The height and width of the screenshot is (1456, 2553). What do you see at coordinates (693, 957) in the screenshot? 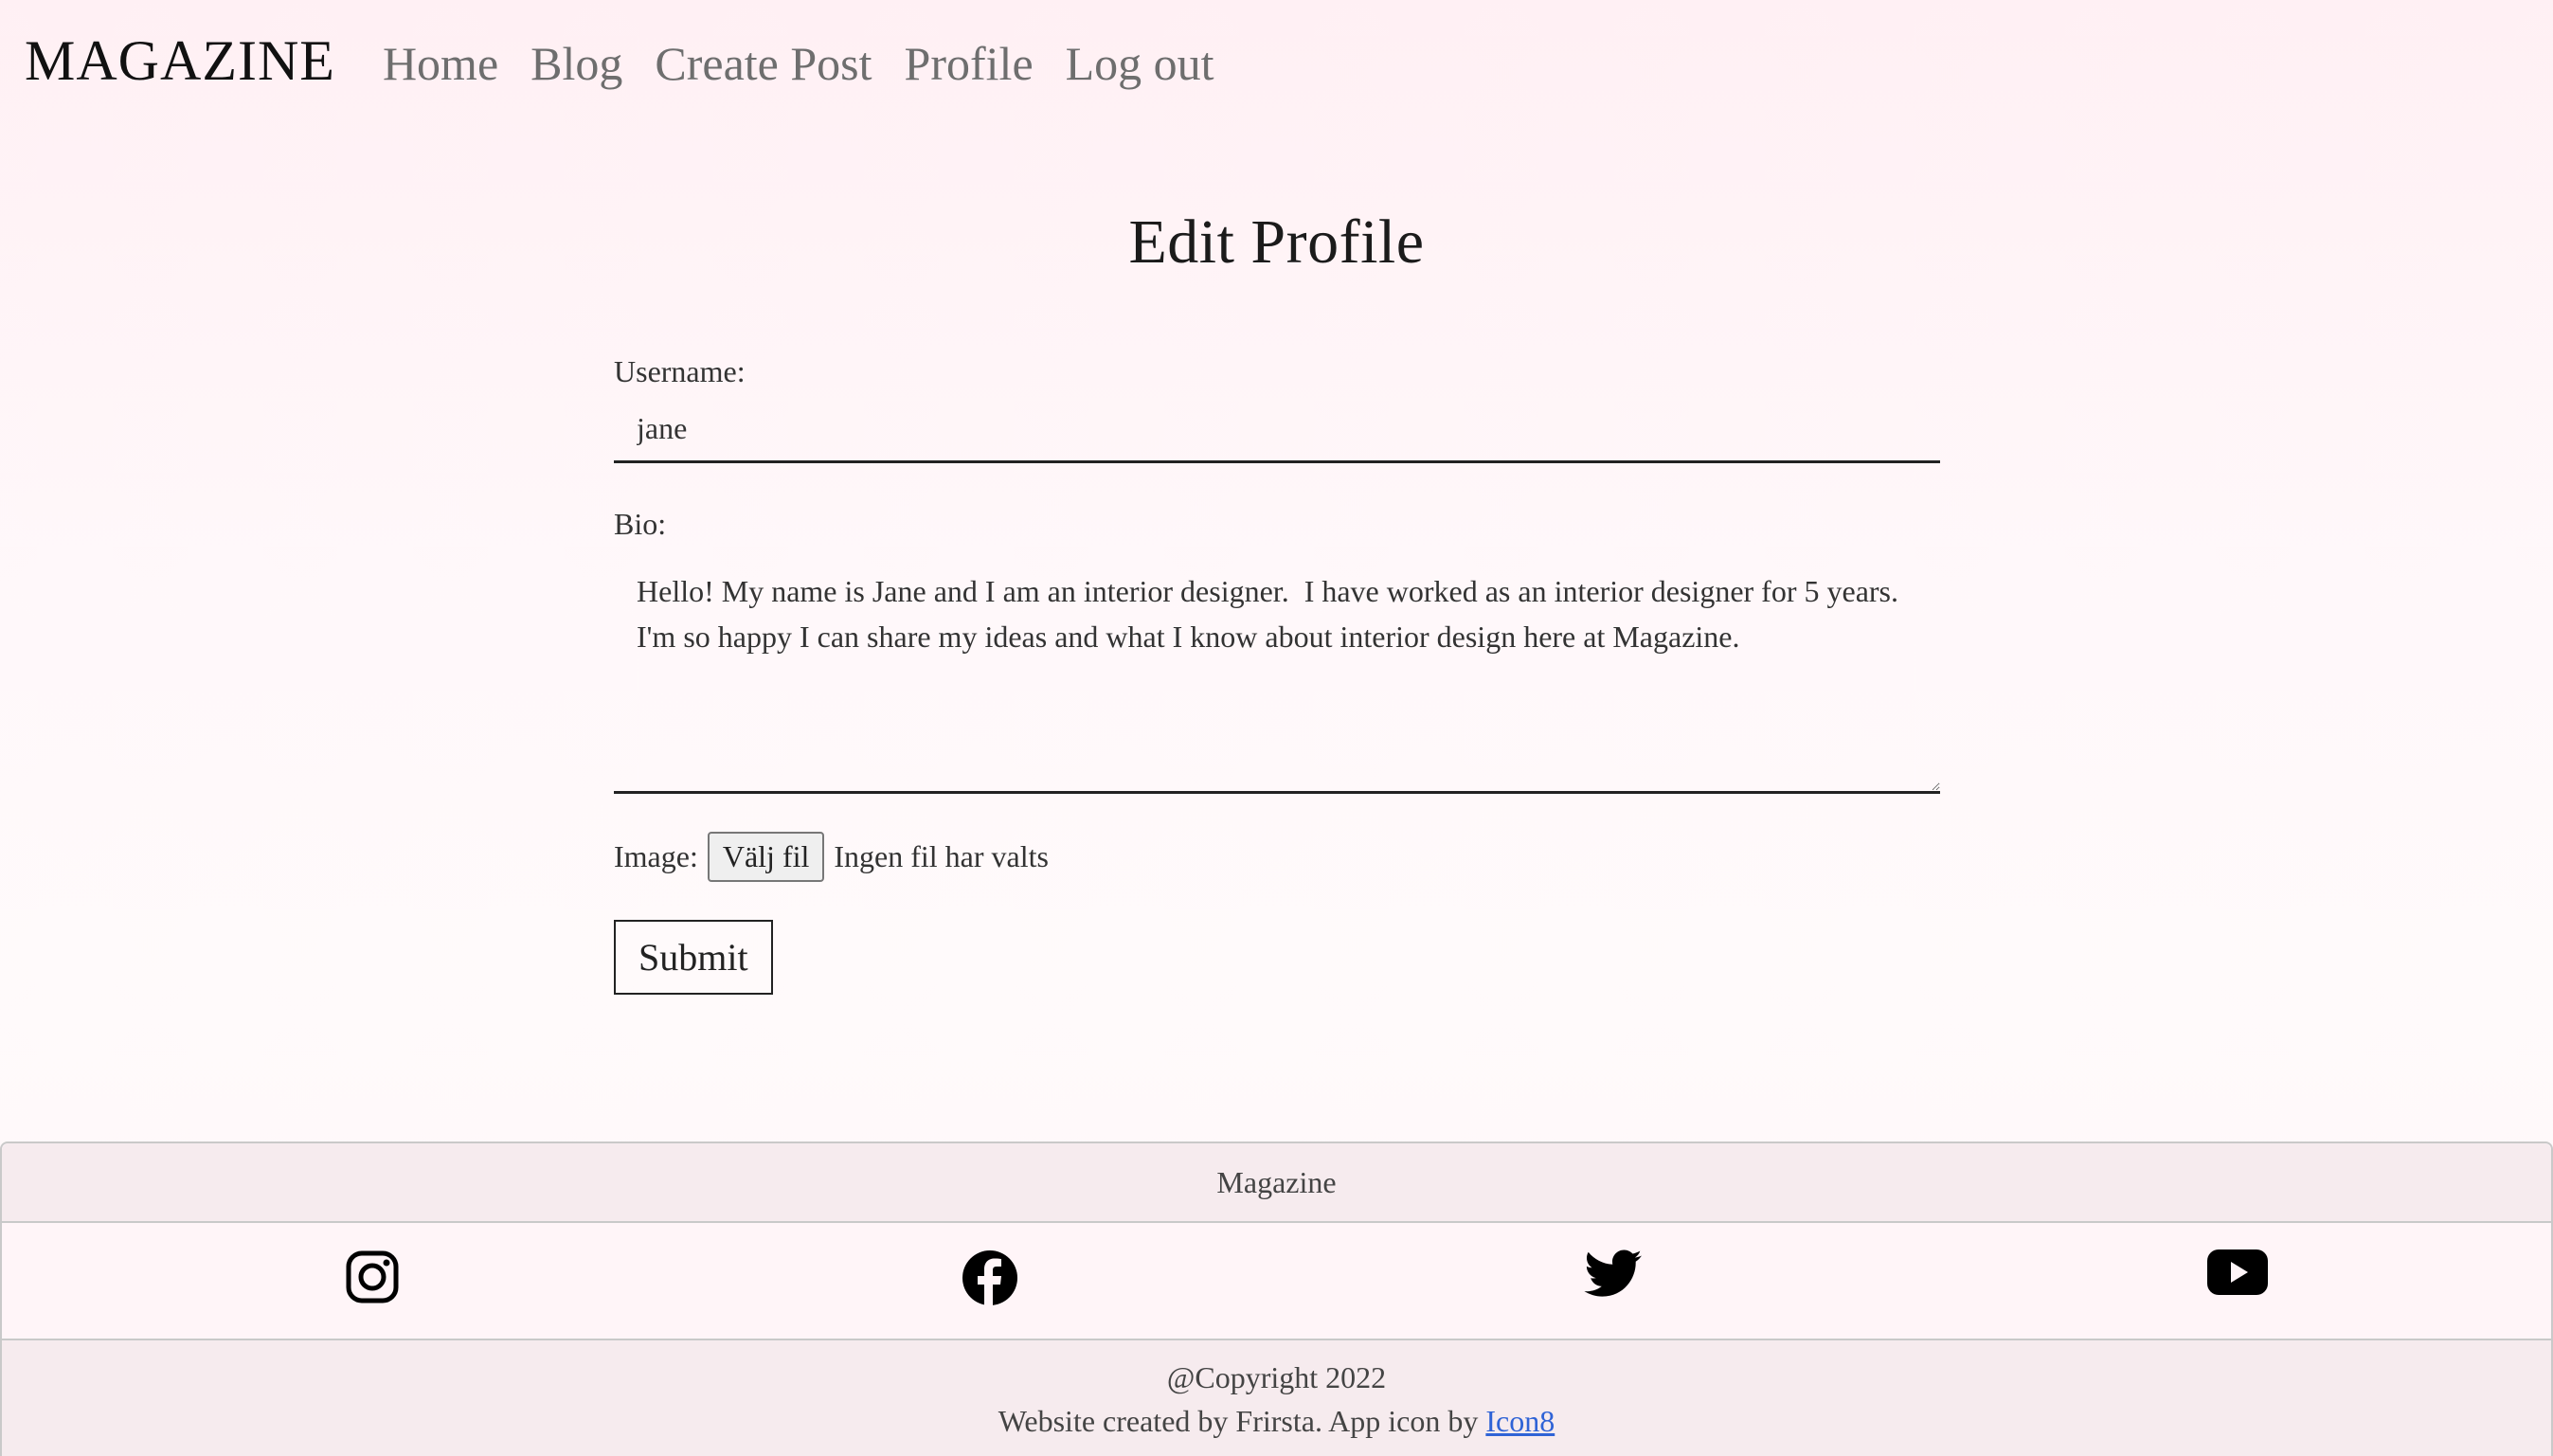
I see `submit-button: Submit` at bounding box center [693, 957].